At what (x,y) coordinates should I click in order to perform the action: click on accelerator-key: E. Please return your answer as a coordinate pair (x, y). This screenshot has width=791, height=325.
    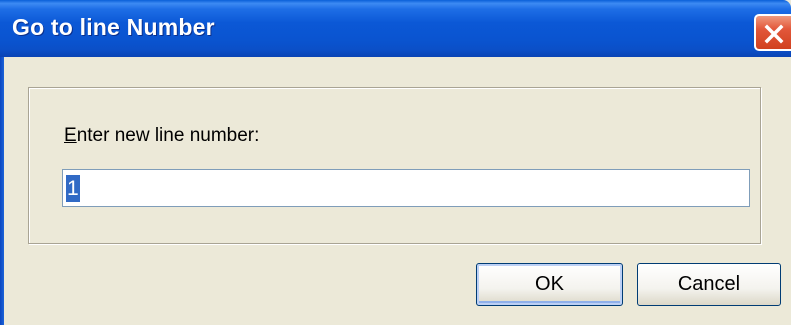
    Looking at the image, I should click on (70, 135).